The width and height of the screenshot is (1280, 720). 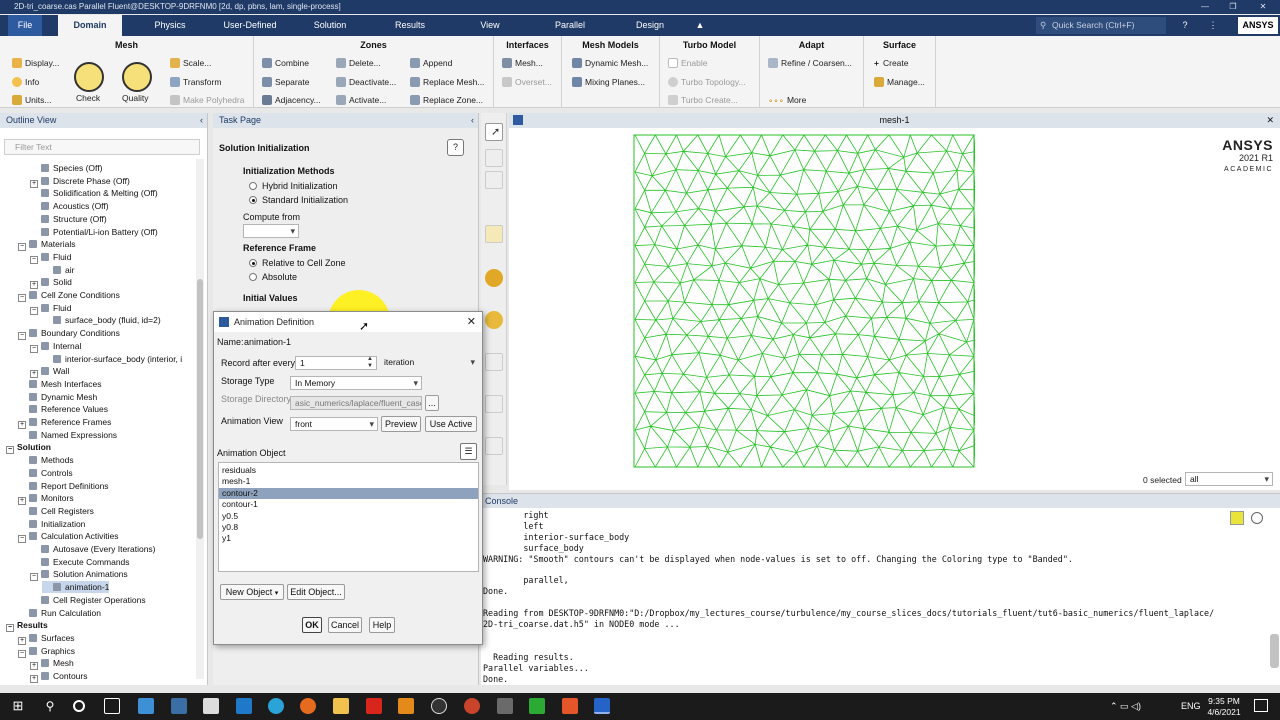 I want to click on collapse-task-icon: ‹, so click(x=472, y=120).